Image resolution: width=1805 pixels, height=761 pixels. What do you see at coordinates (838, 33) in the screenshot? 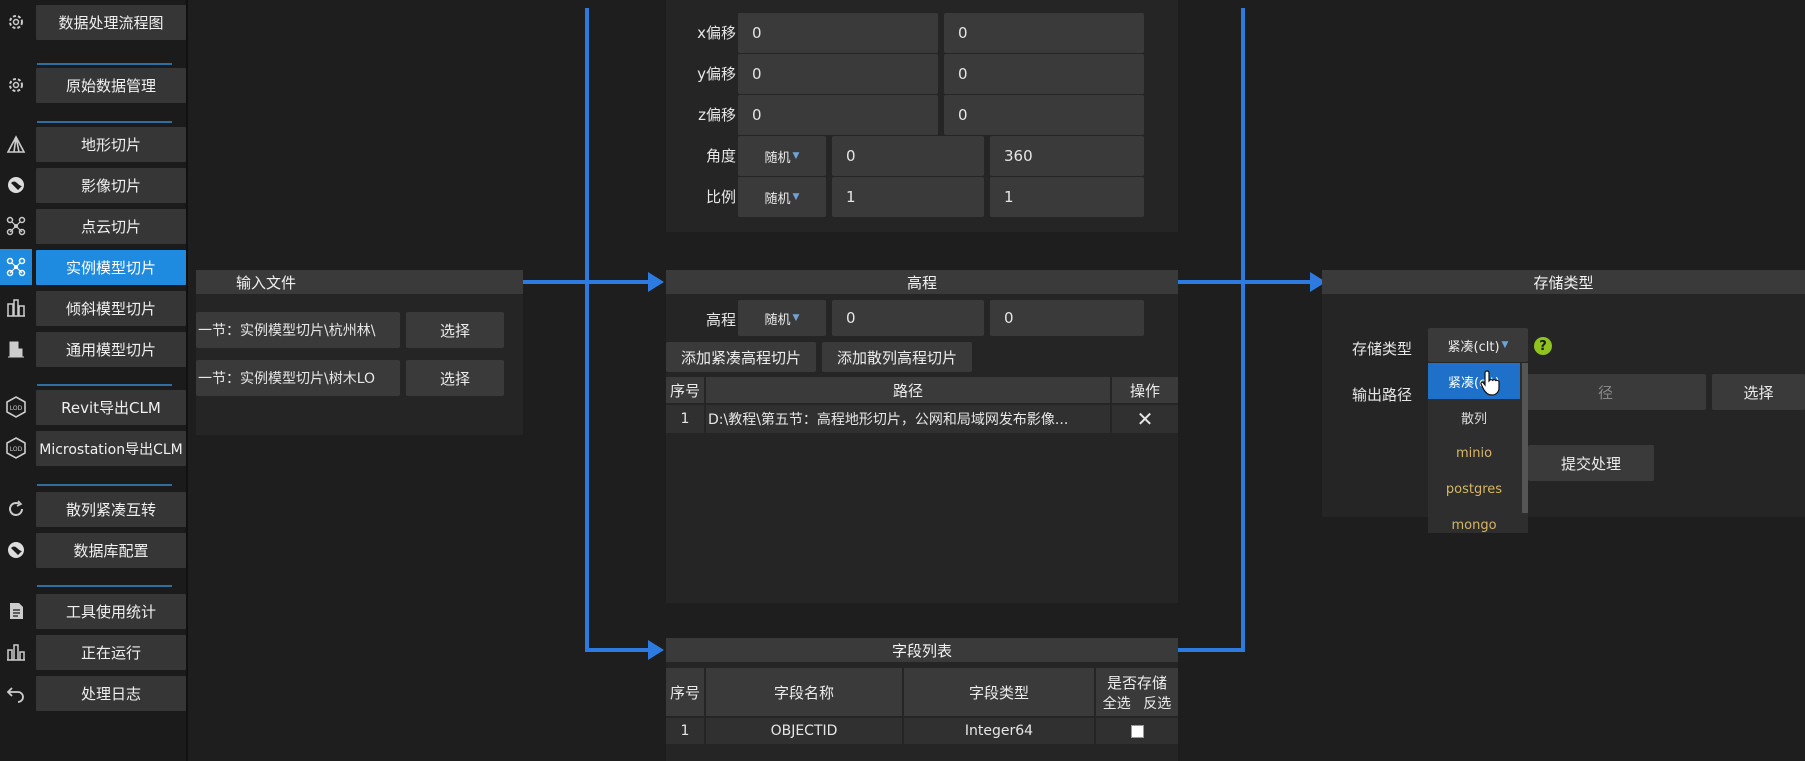
I see `x-offset-input-1: 0` at bounding box center [838, 33].